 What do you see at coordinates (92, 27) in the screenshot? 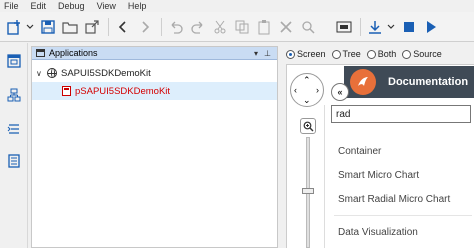
I see `export-icon` at bounding box center [92, 27].